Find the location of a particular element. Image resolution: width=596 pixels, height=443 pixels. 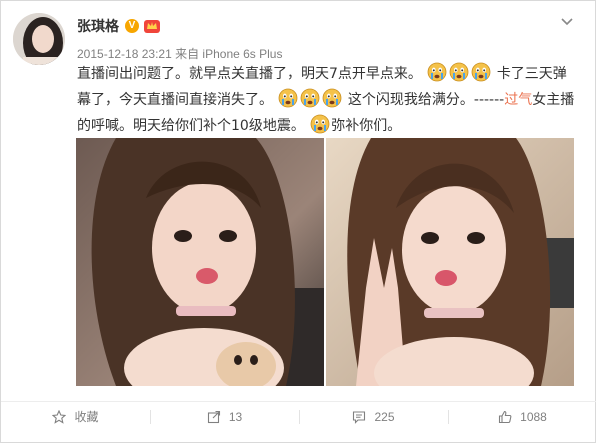

author-row: 张琪格 V is located at coordinates (119, 26).